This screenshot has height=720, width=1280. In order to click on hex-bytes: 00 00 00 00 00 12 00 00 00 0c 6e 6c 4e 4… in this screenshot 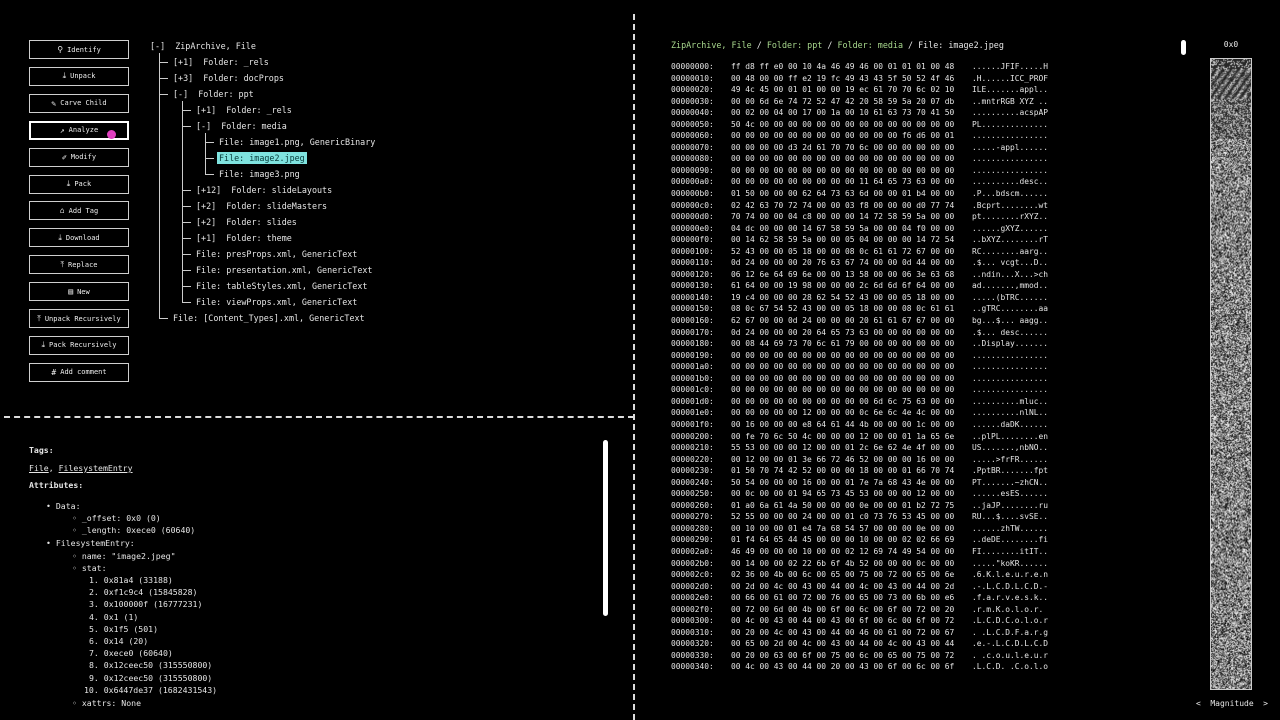, I will do `click(851, 413)`.